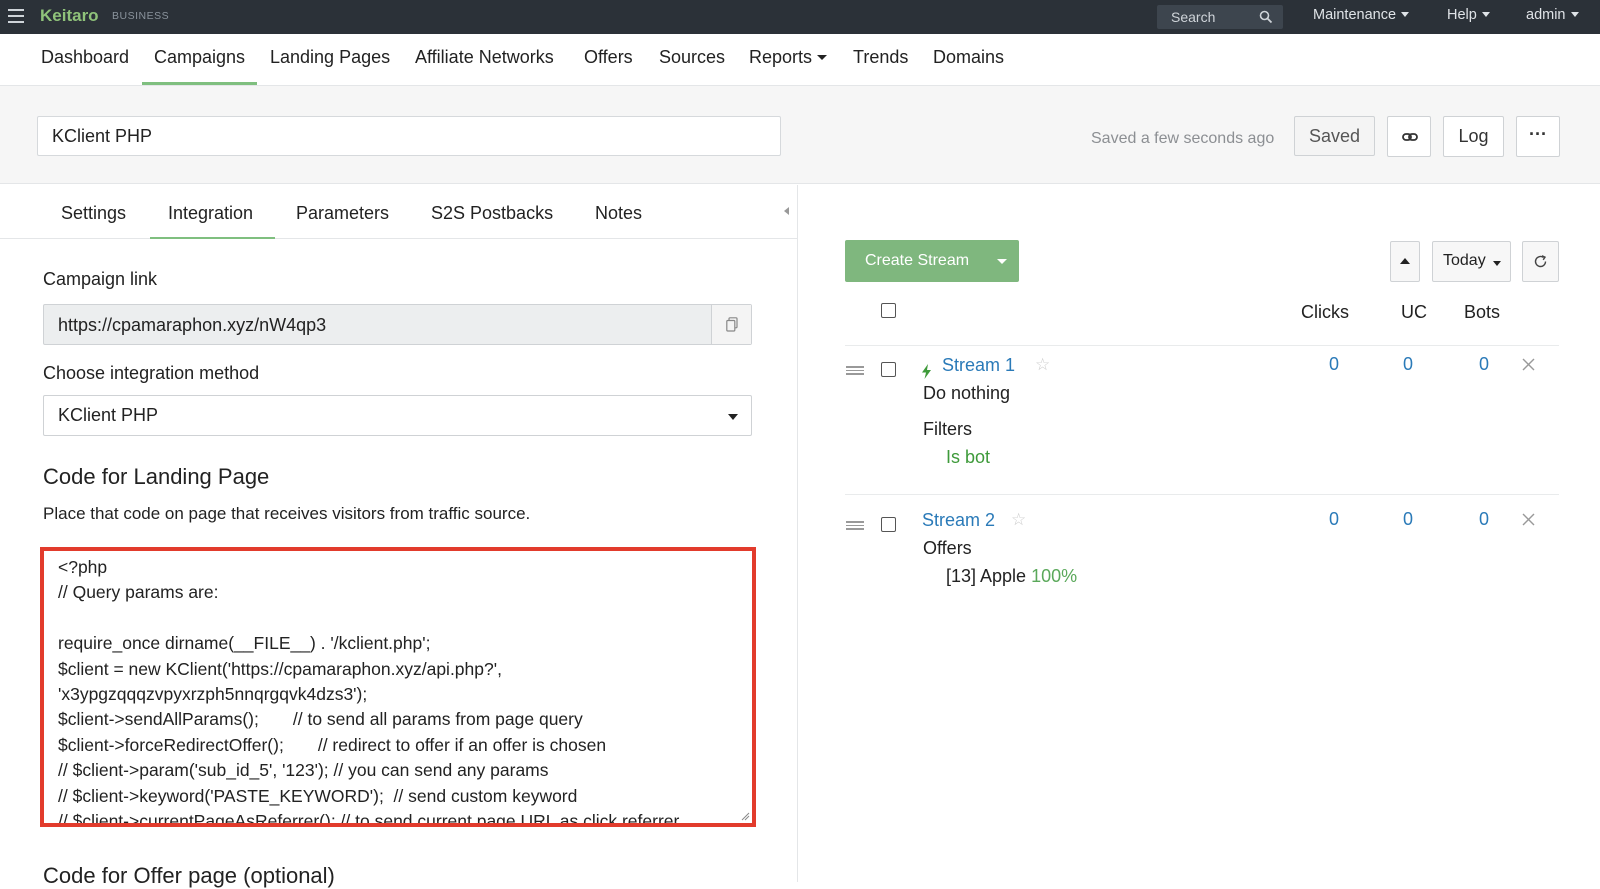 Image resolution: width=1600 pixels, height=889 pixels. I want to click on create-stream-button: Create Stream, so click(932, 261).